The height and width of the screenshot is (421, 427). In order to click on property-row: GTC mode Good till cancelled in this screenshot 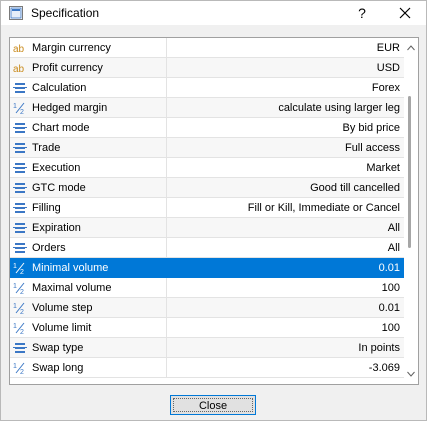, I will do `click(207, 188)`.